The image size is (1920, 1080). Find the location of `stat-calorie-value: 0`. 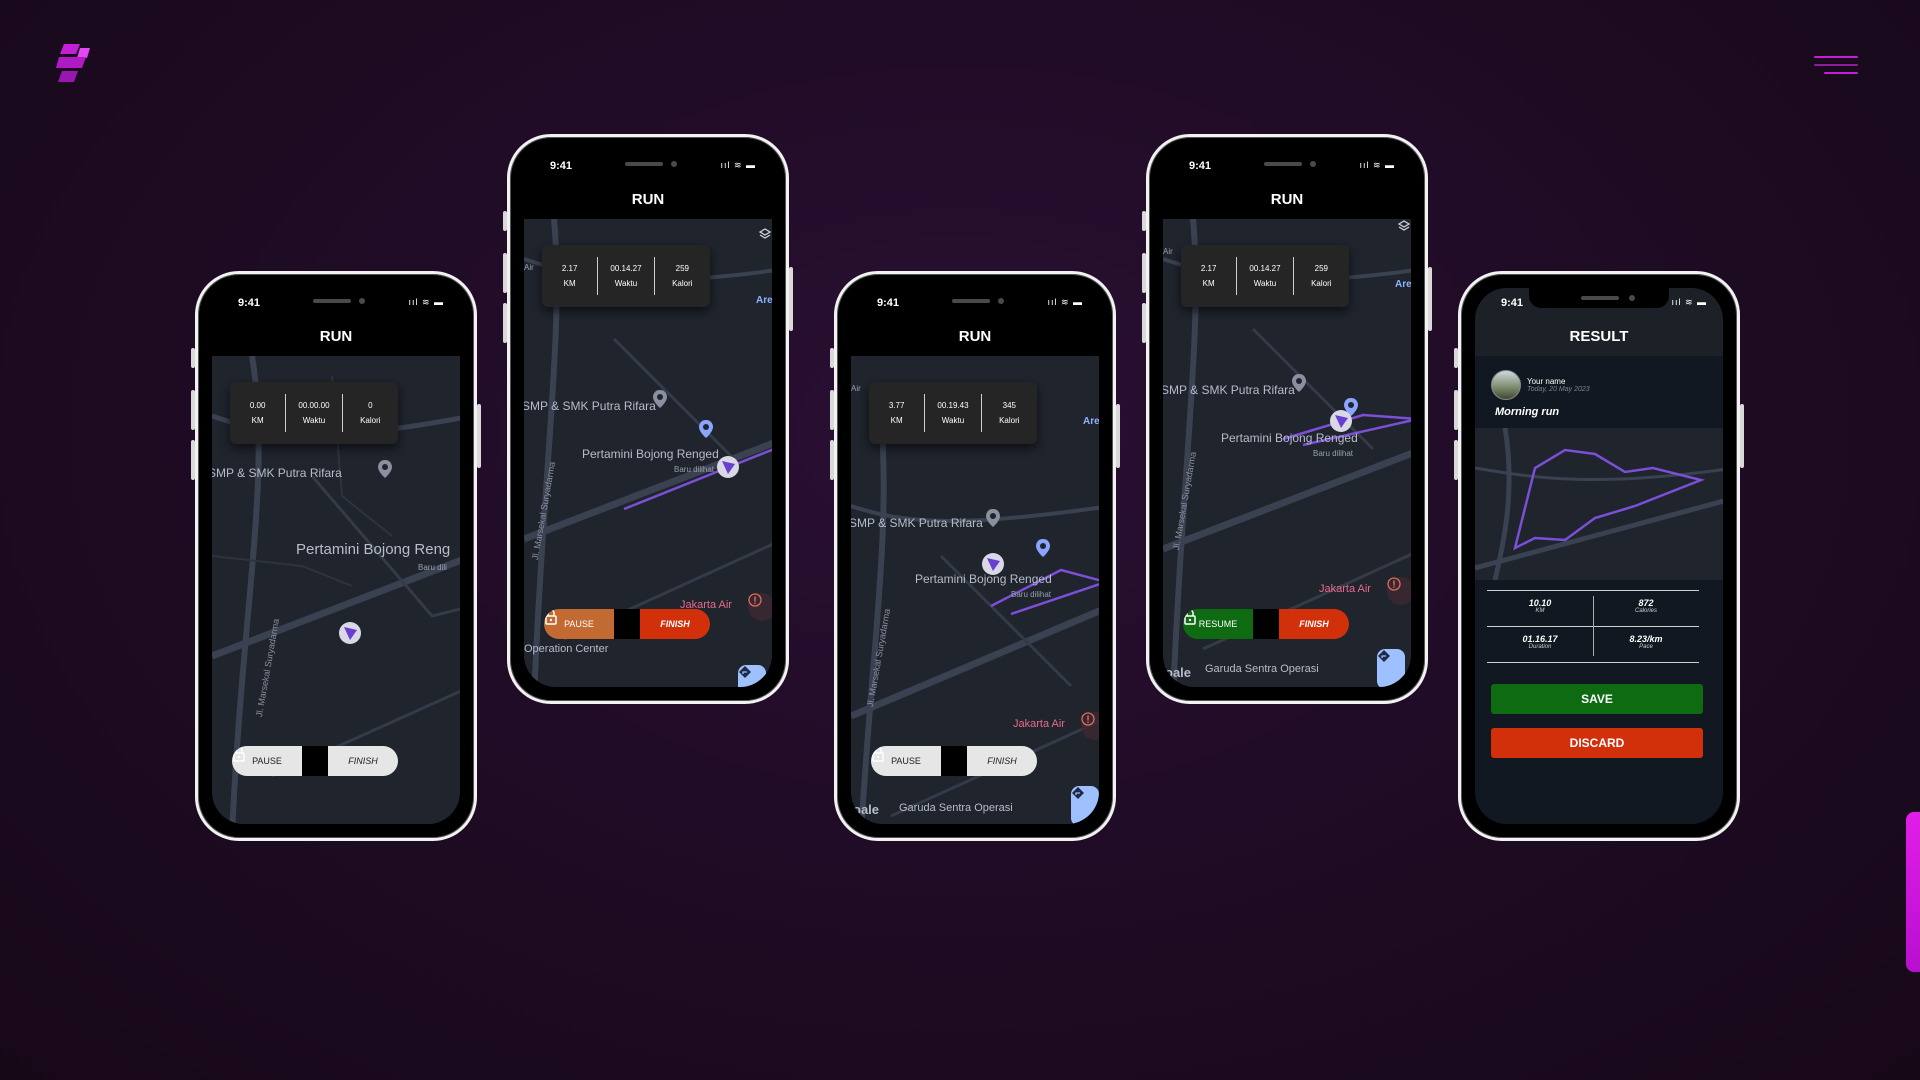

stat-calorie-value: 0 is located at coordinates (370, 405).